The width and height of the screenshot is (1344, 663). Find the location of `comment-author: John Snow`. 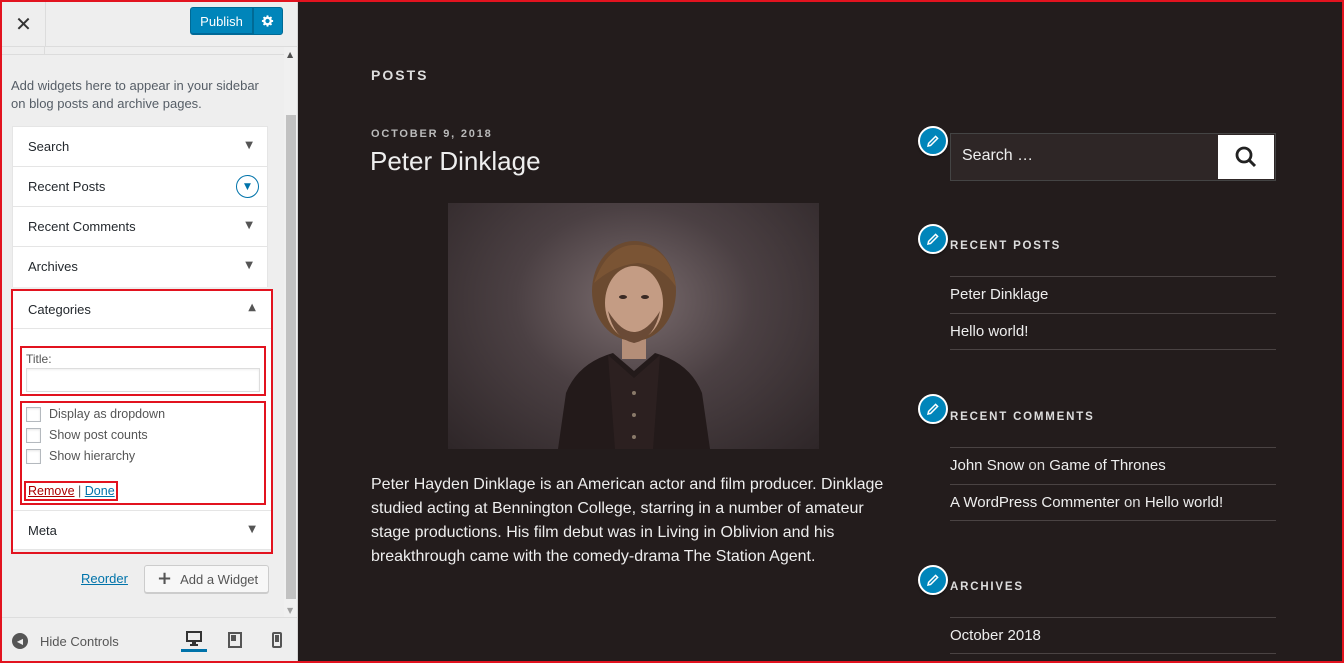

comment-author: John Snow is located at coordinates (987, 465).